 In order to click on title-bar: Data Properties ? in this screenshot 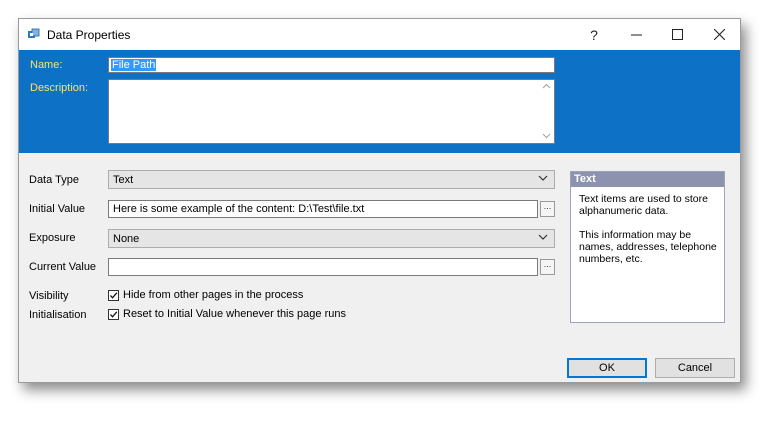, I will do `click(379, 34)`.